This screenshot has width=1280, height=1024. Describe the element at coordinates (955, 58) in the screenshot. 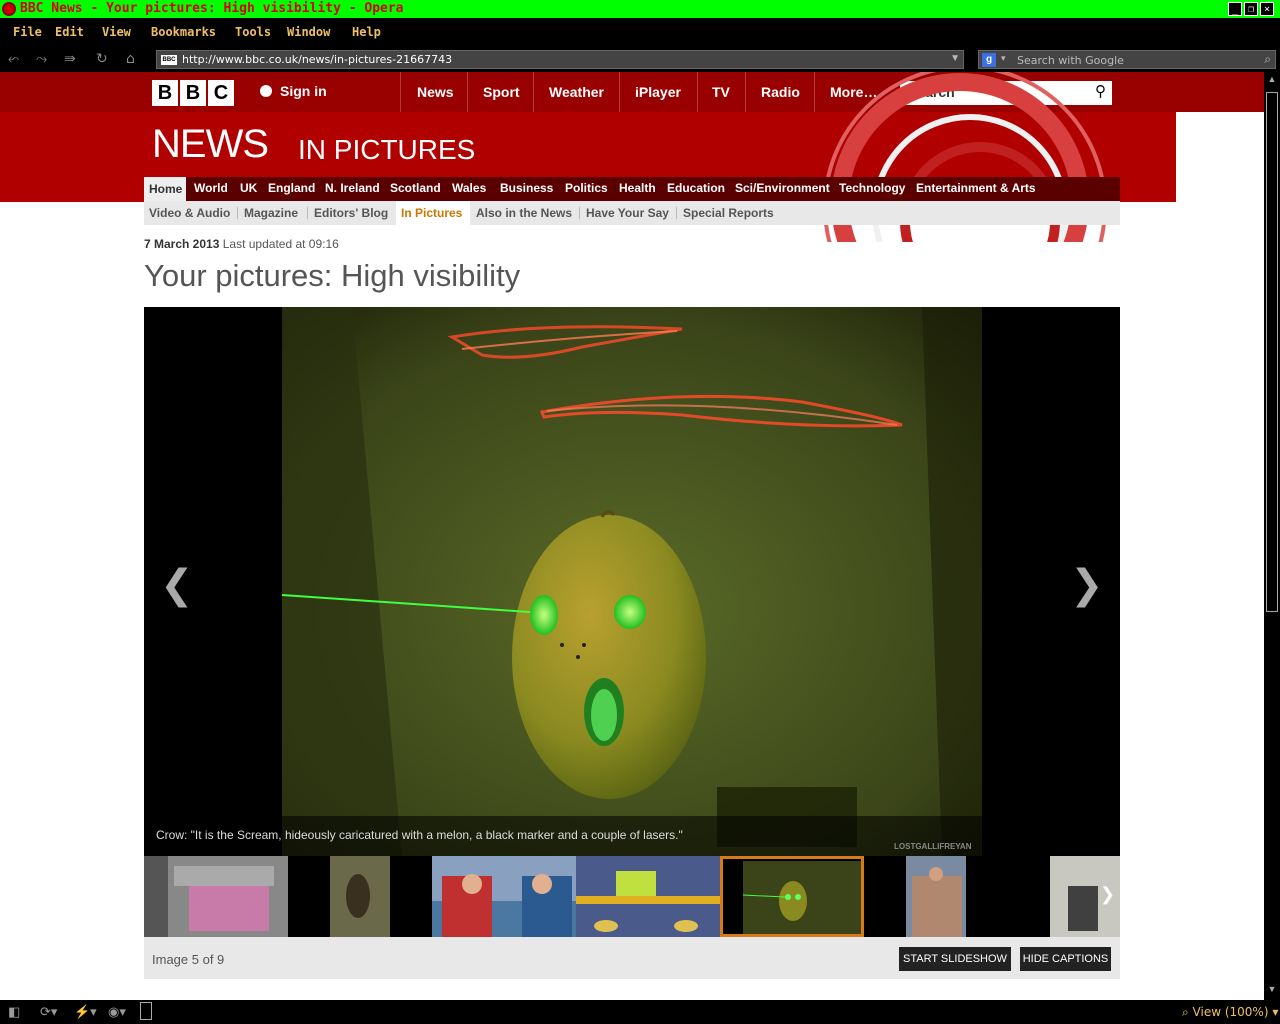

I see `chevron-down-icon: ▼` at that location.